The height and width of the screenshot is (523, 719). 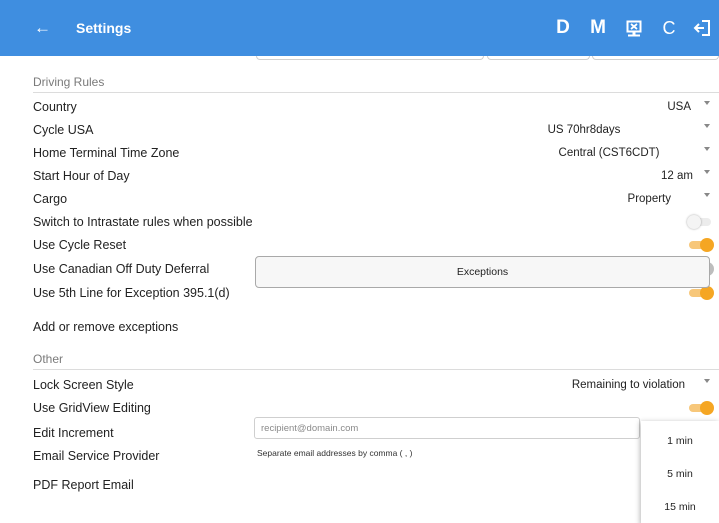 What do you see at coordinates (376, 244) in the screenshot?
I see `cycle-reset-row: Use Cycle Reset` at bounding box center [376, 244].